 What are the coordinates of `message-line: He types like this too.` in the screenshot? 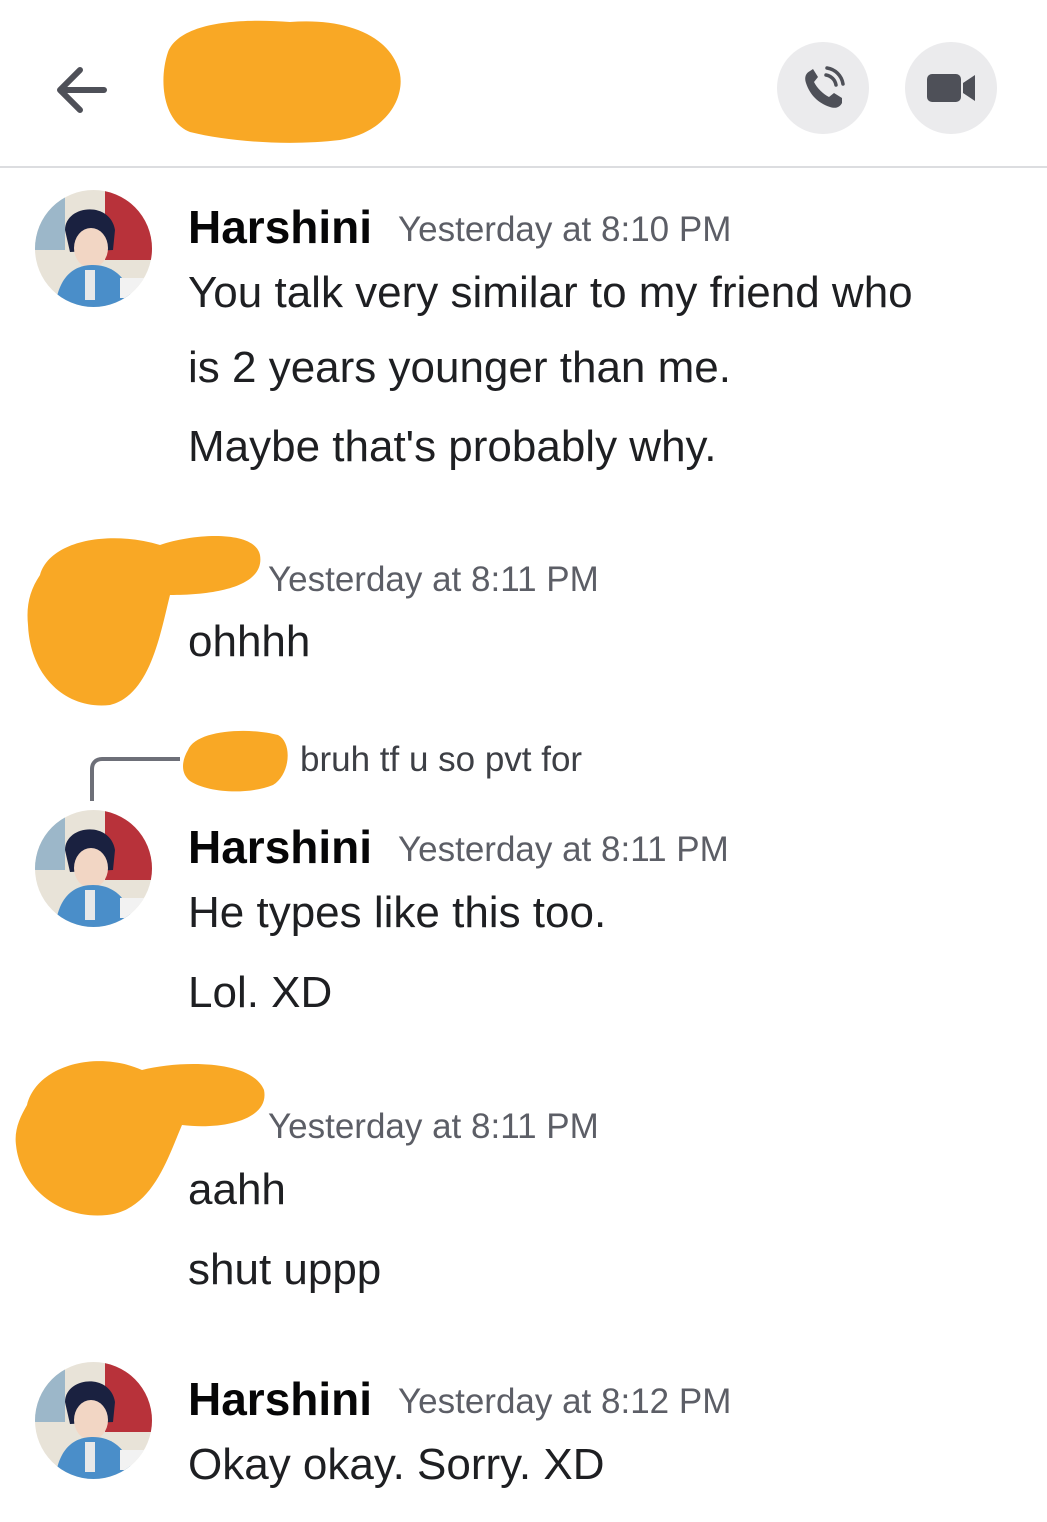 It's located at (397, 912).